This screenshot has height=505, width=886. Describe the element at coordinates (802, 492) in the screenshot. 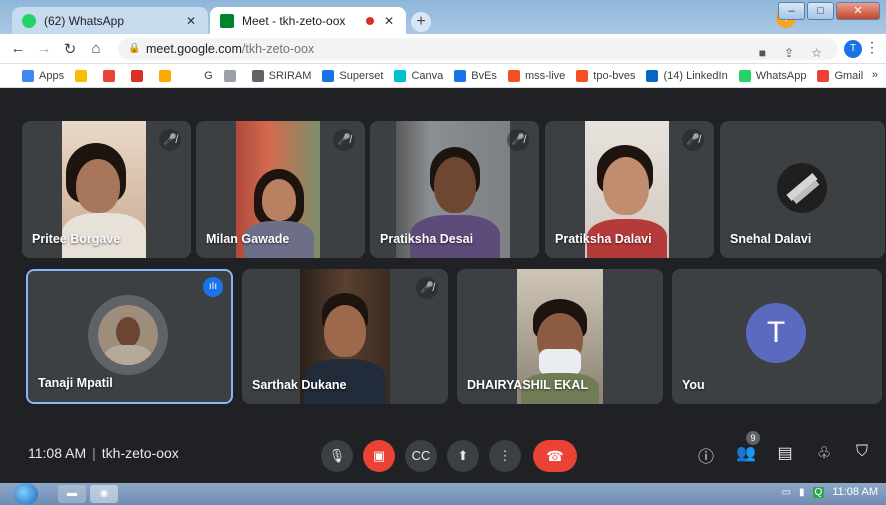

I see `battery-icon: ▮` at that location.